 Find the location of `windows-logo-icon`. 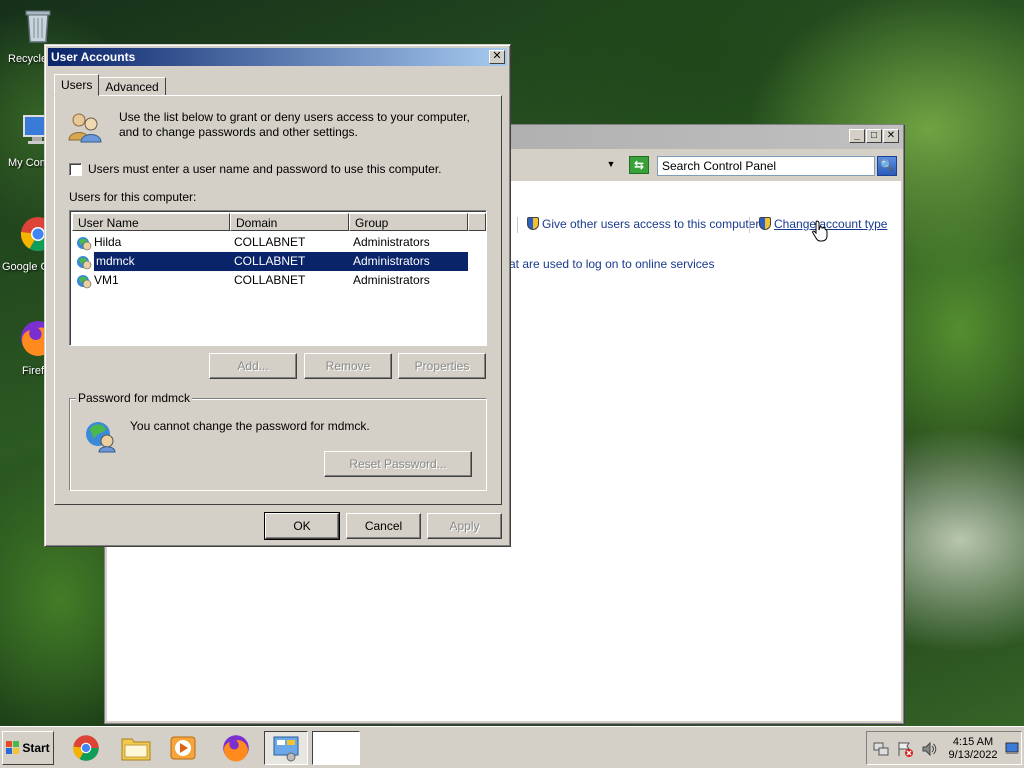

windows-logo-icon is located at coordinates (13, 747).